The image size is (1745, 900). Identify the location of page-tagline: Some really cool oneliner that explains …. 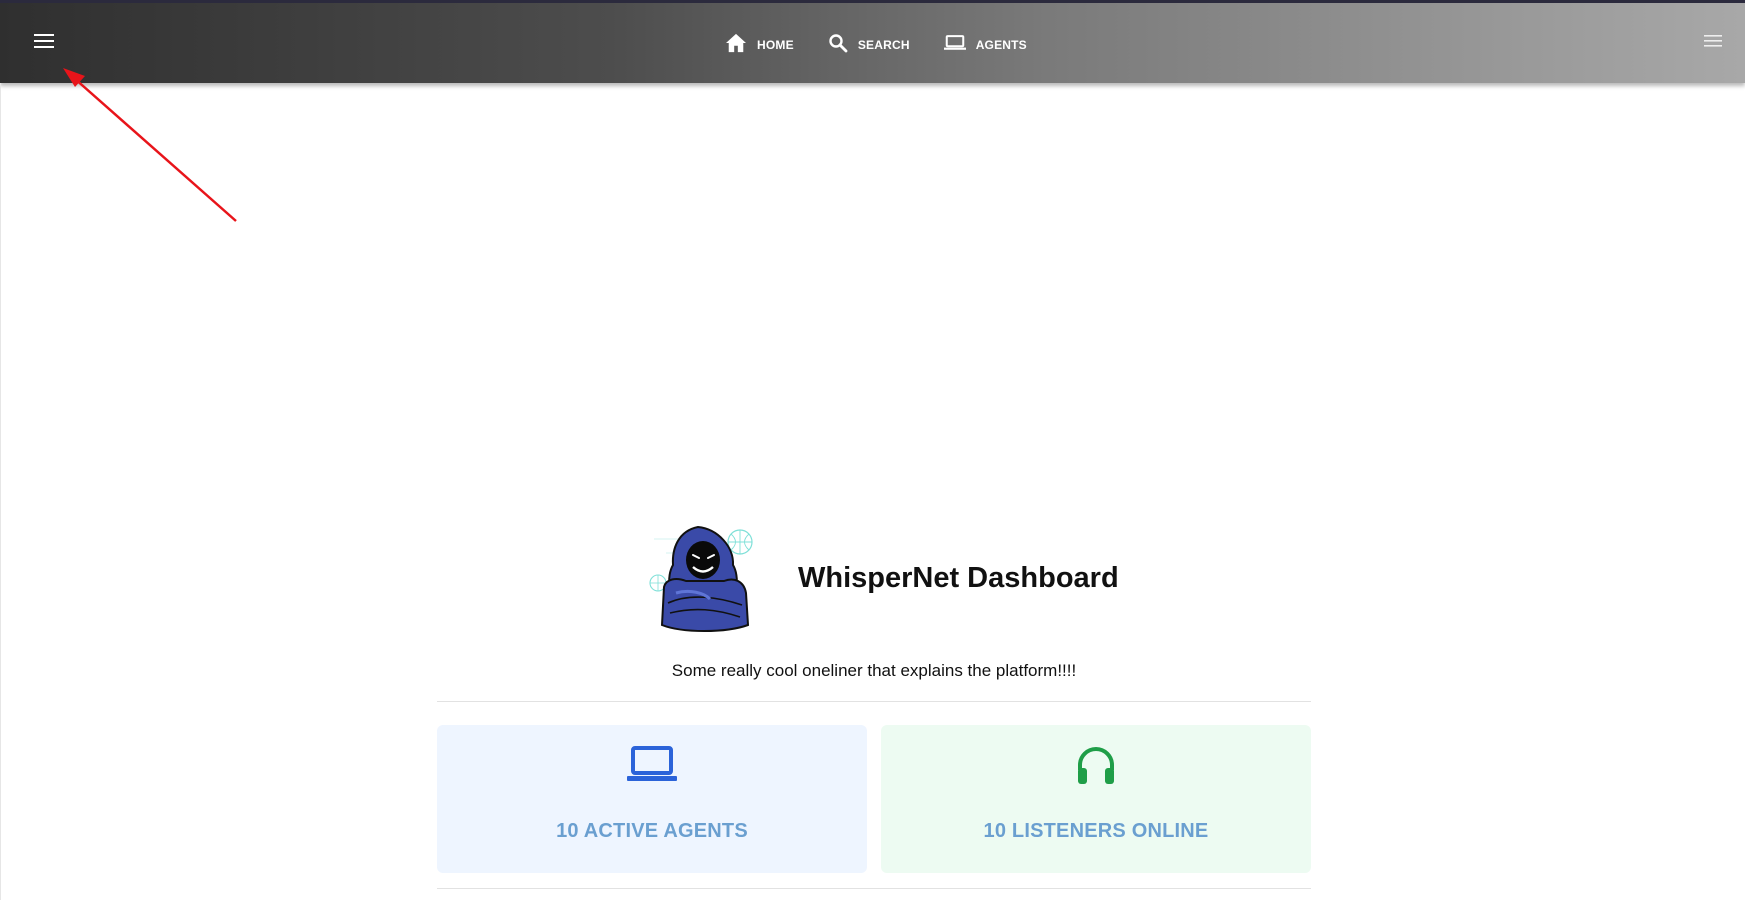
(874, 670).